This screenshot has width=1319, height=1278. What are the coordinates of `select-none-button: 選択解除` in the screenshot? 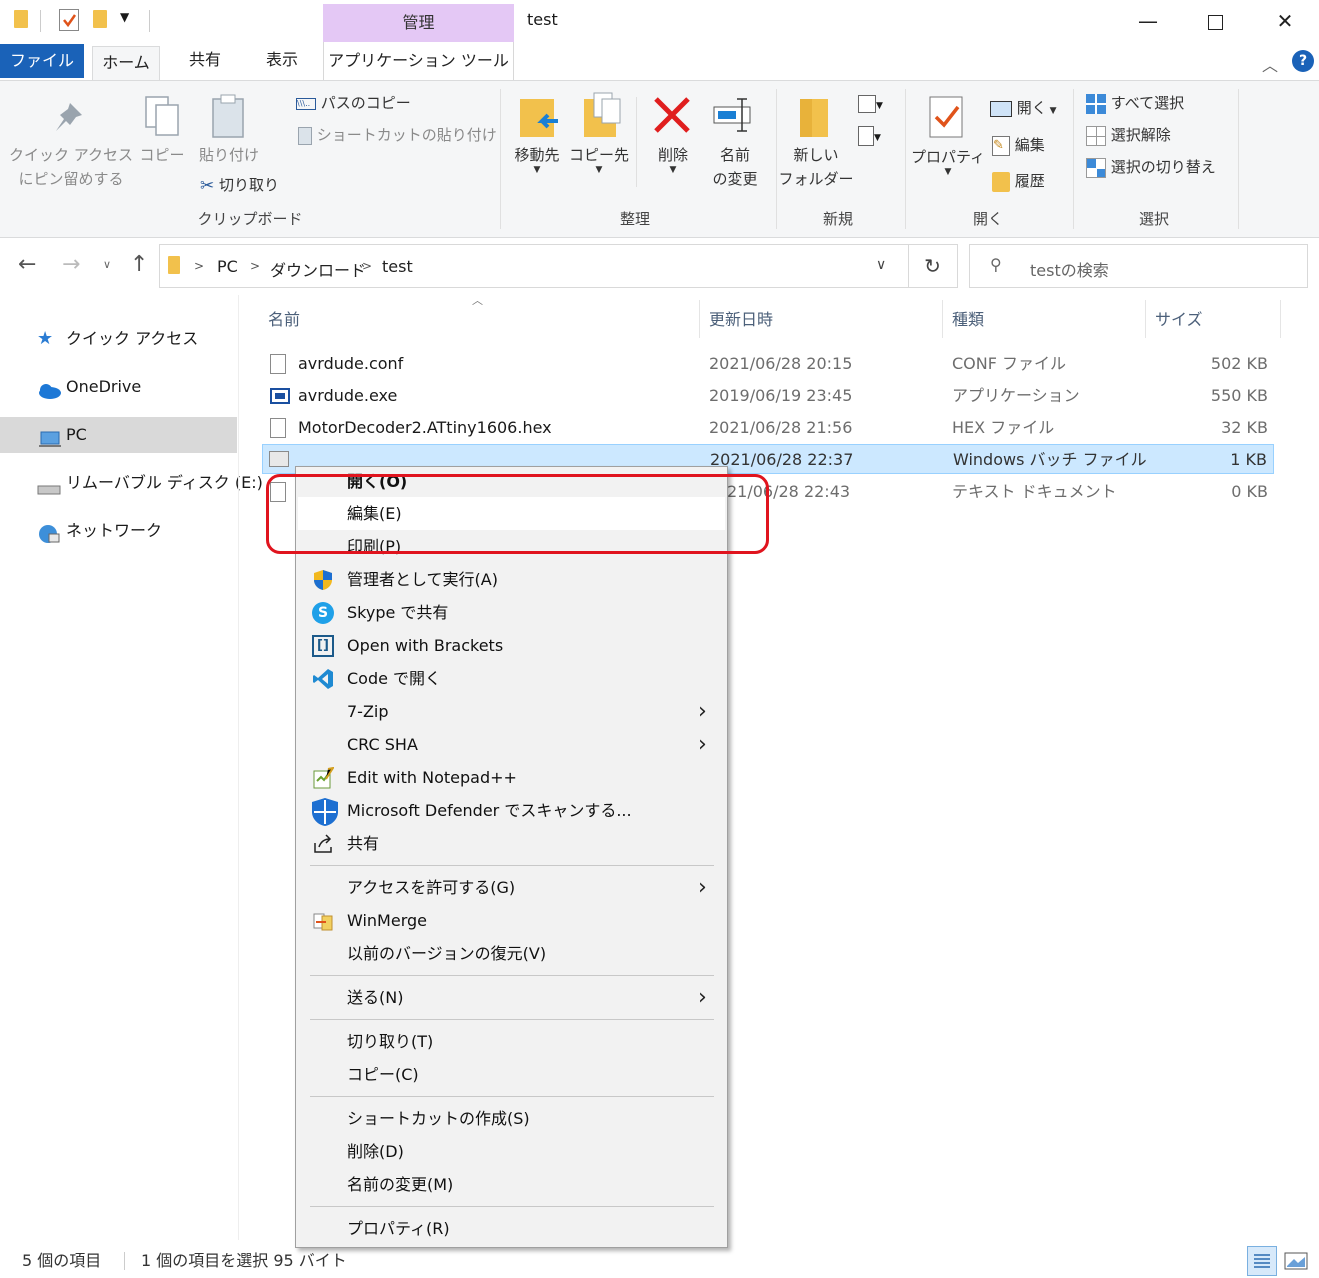 It's located at (1128, 135).